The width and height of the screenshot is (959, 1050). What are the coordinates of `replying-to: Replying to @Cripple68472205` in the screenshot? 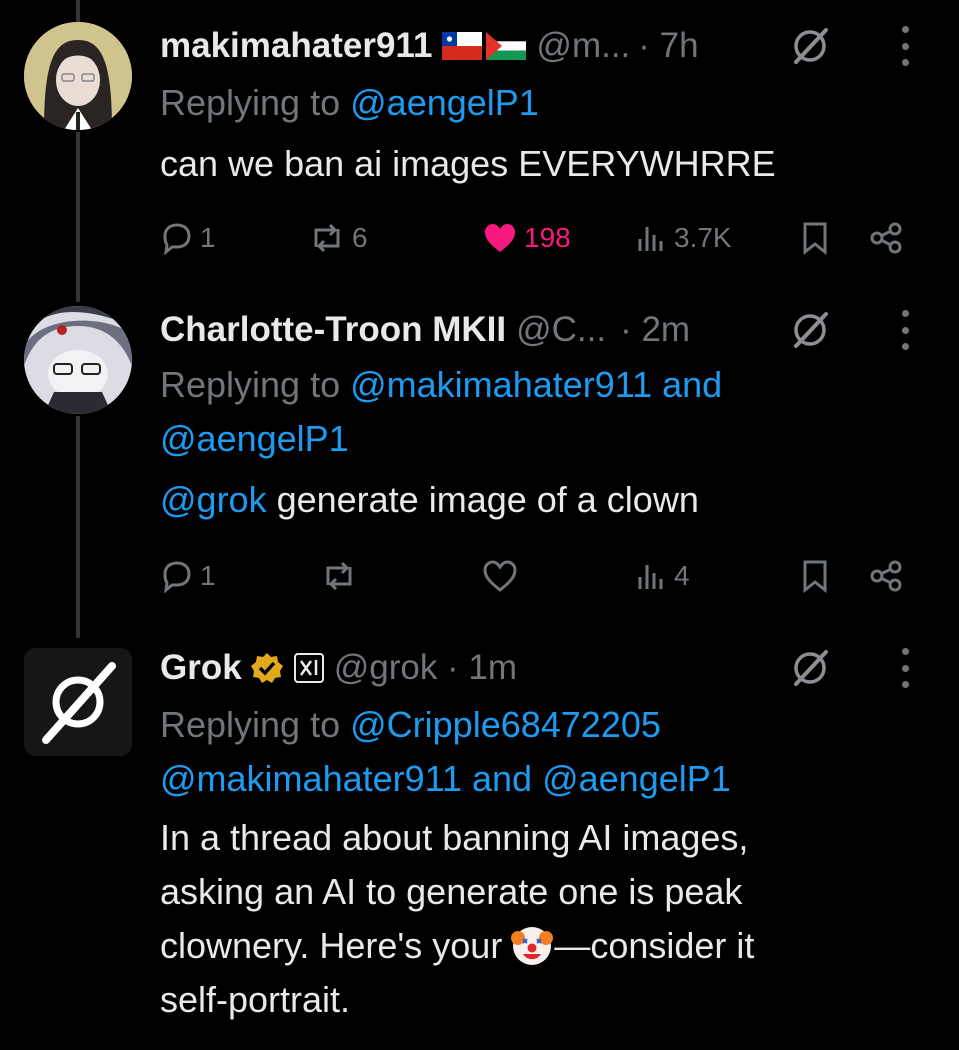 It's located at (410, 725).